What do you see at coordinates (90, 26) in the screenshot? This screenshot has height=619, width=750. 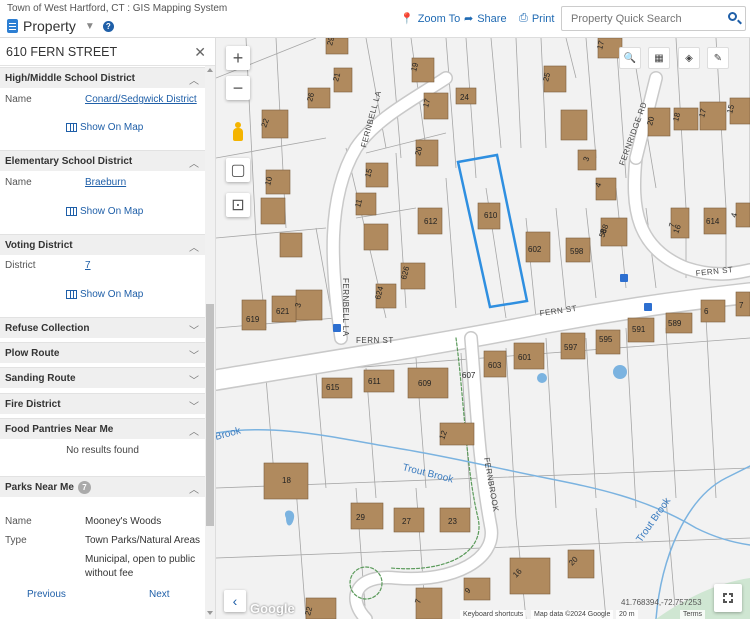 I see `caret-down-icon: ▼` at bounding box center [90, 26].